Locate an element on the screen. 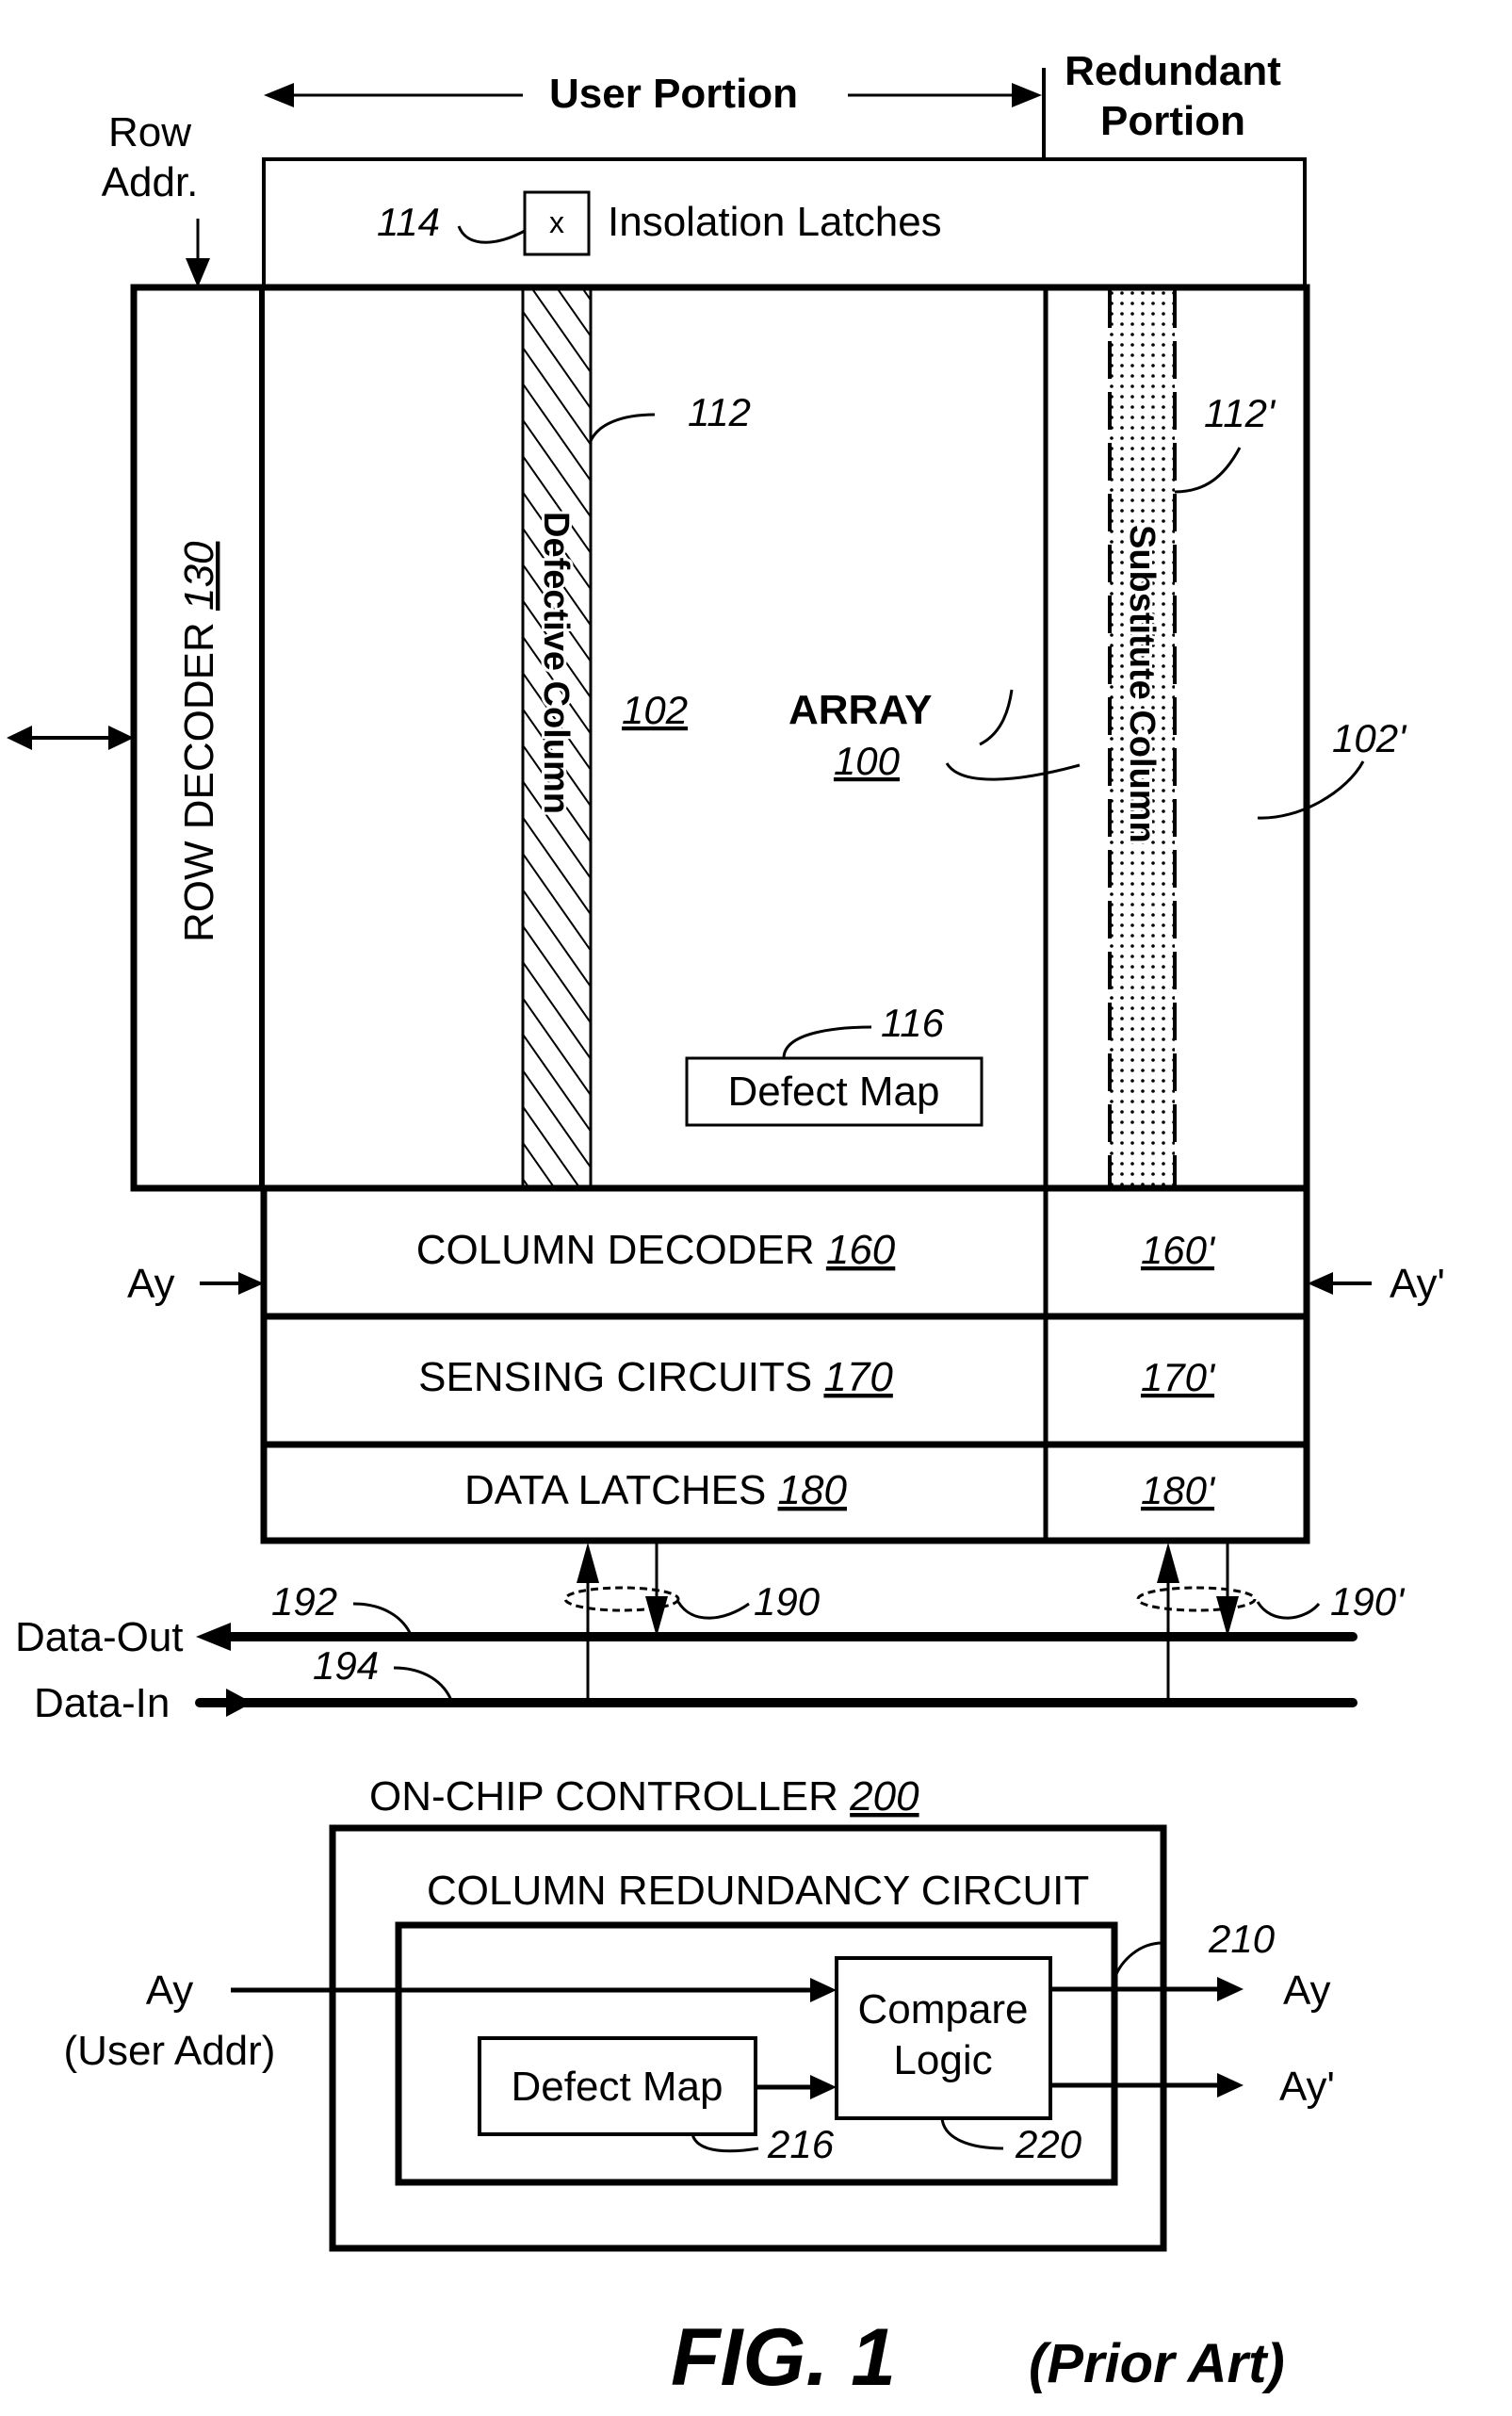 This screenshot has width=1512, height=2416. defective-column-label: Defective Column is located at coordinates (556, 663).